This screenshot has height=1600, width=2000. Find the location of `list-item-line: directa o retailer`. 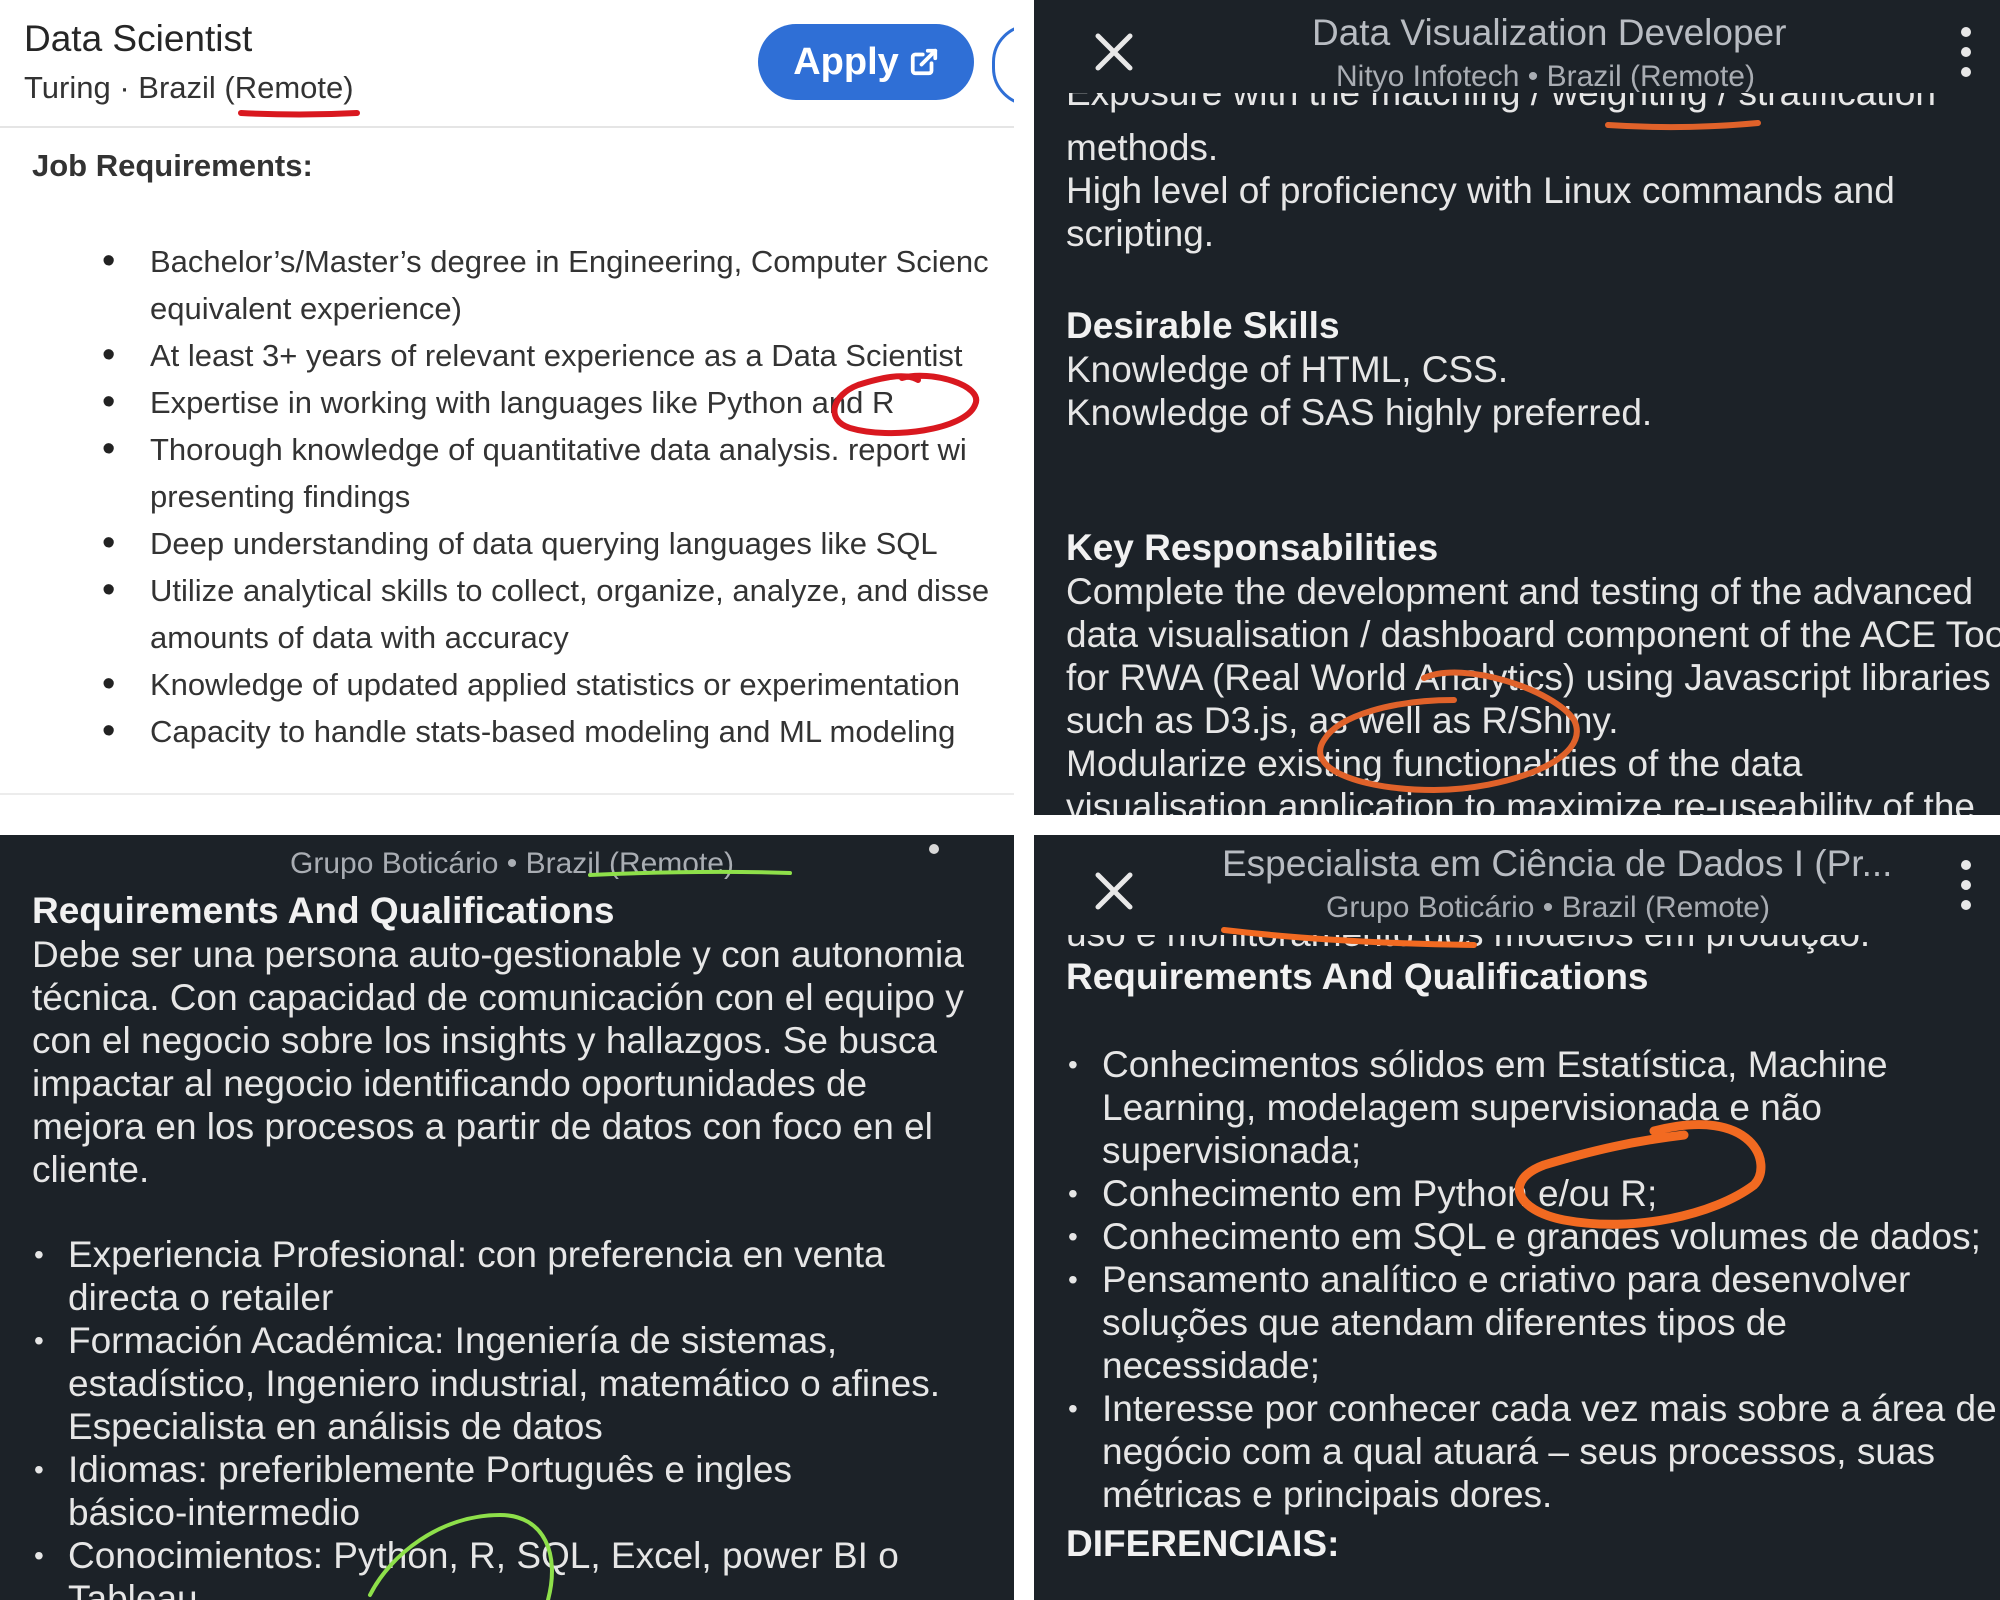

list-item-line: directa o retailer is located at coordinates (201, 1297).